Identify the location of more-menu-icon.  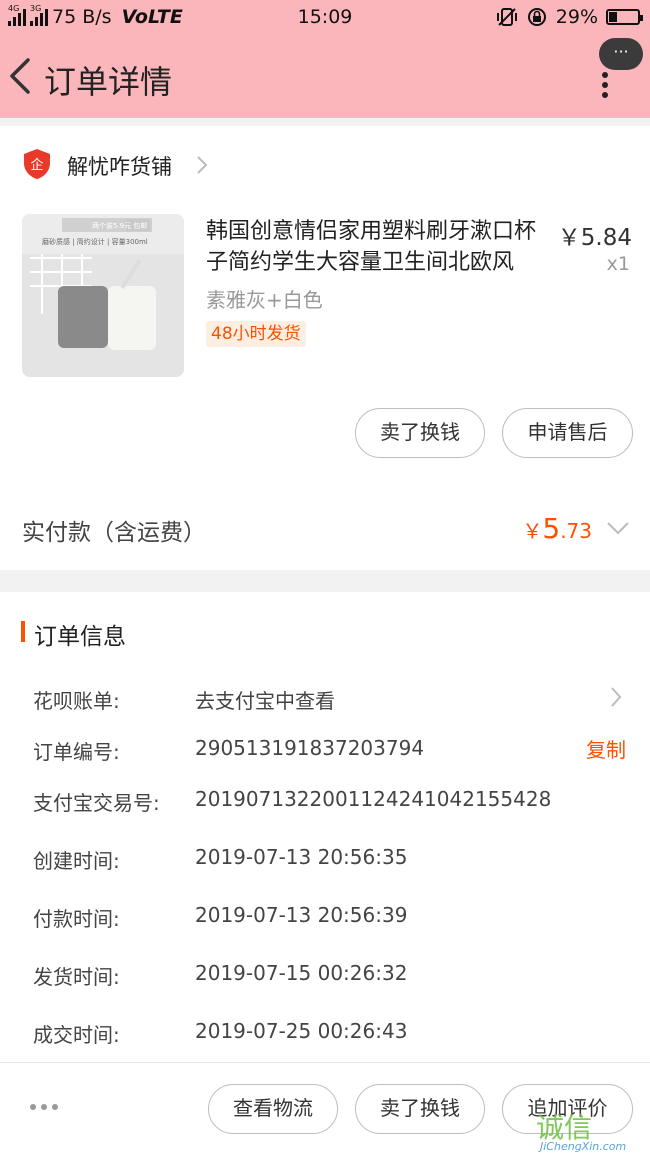
(607, 85).